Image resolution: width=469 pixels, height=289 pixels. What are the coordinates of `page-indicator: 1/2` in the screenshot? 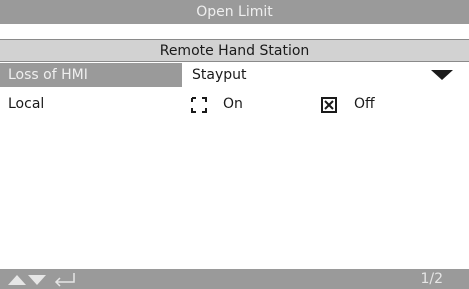 It's located at (431, 279).